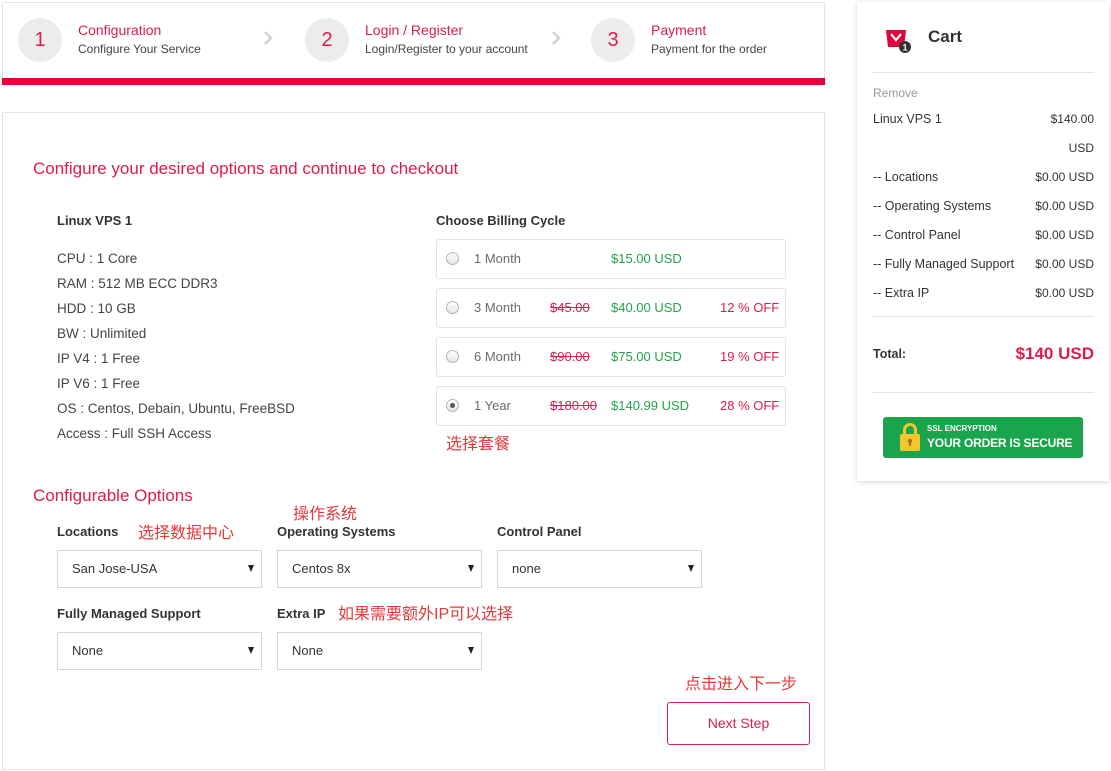  I want to click on step-payment: 3 Payment Payment for the order, so click(706, 40).